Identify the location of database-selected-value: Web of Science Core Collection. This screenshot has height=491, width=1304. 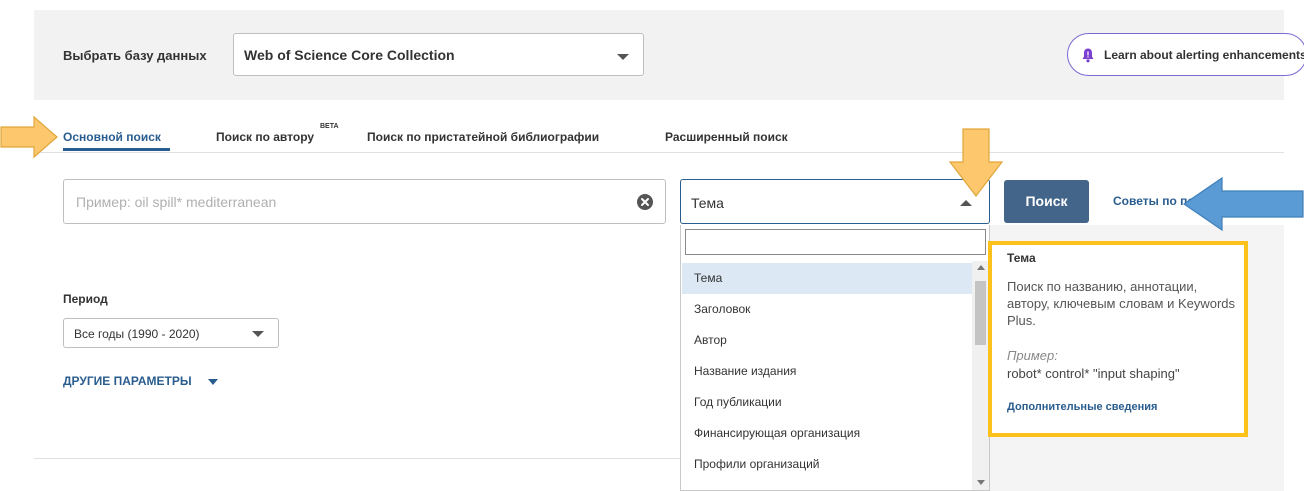
(349, 55).